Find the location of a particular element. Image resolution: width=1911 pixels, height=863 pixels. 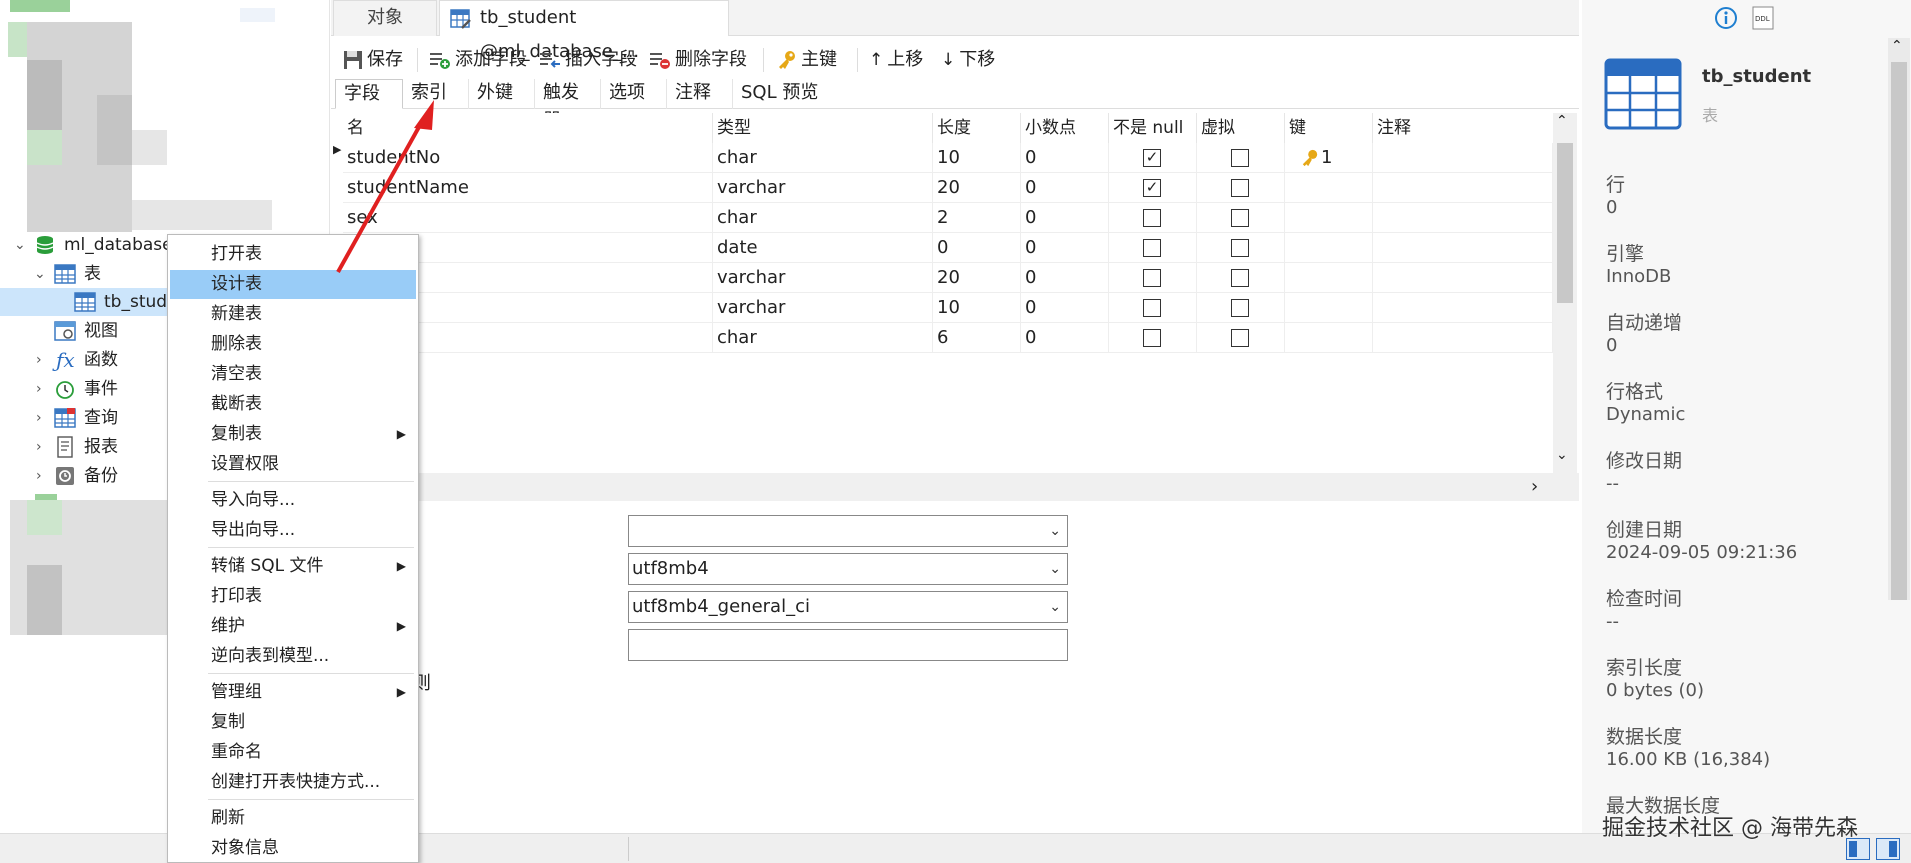

menu-item: 删除表 is located at coordinates (293, 344).